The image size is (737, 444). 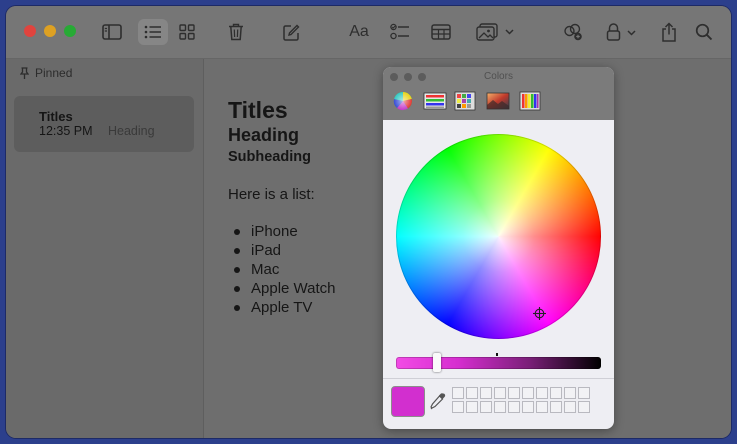 What do you see at coordinates (438, 401) in the screenshot?
I see `eyedropper-icon` at bounding box center [438, 401].